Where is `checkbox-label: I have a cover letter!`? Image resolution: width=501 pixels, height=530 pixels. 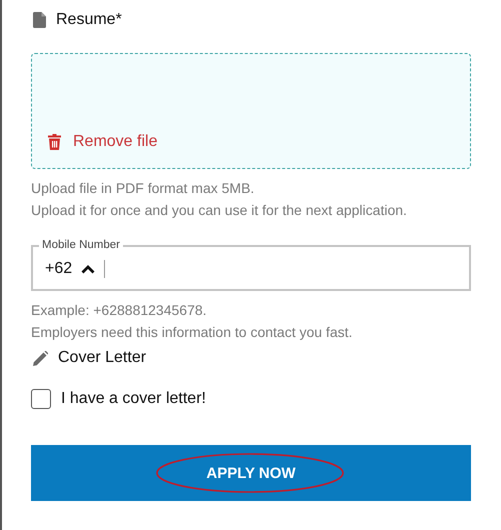 checkbox-label: I have a cover letter! is located at coordinates (133, 399).